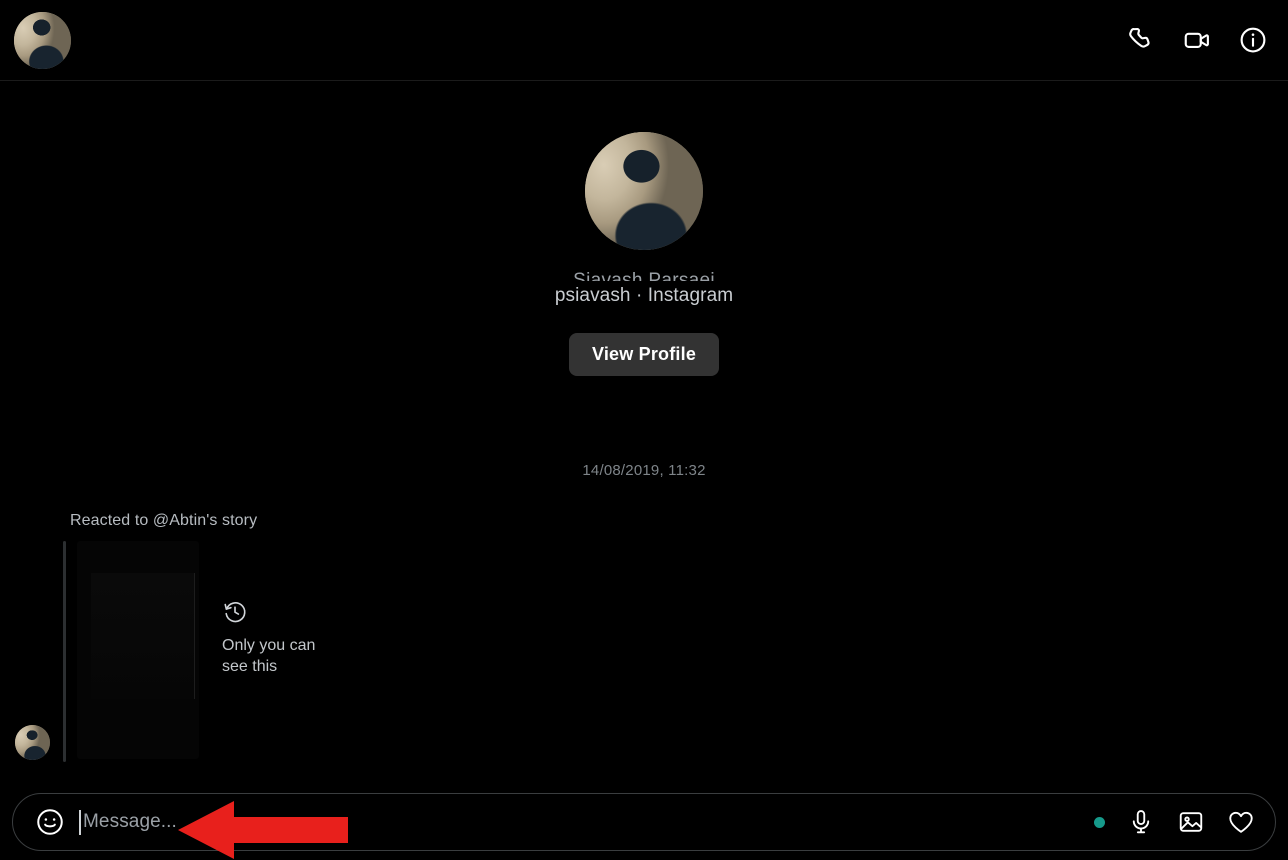 The height and width of the screenshot is (860, 1288). Describe the element at coordinates (644, 275) in the screenshot. I see `profile-full-name: Siavash Parsaei` at that location.